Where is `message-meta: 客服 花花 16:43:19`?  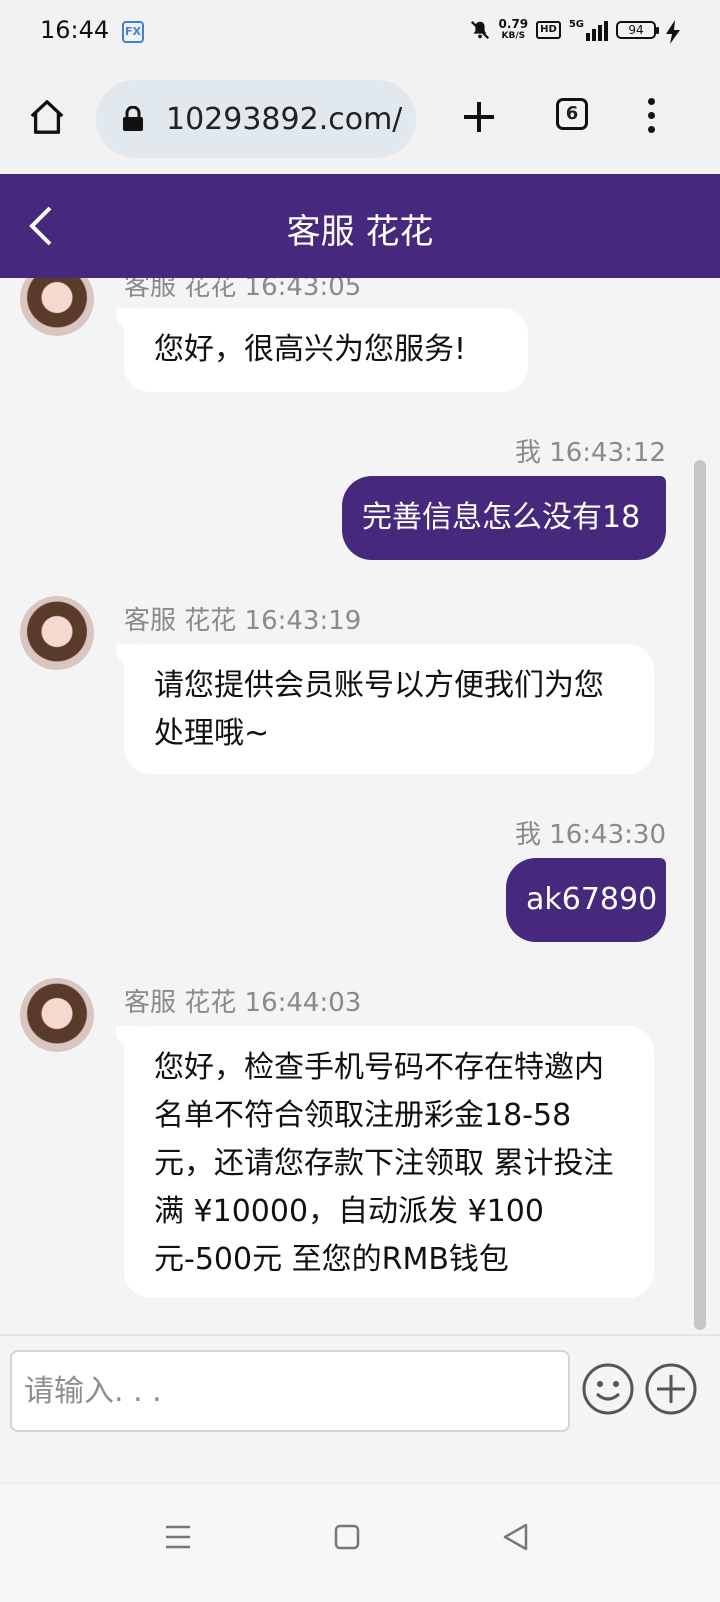 message-meta: 客服 花花 16:43:19 is located at coordinates (243, 621).